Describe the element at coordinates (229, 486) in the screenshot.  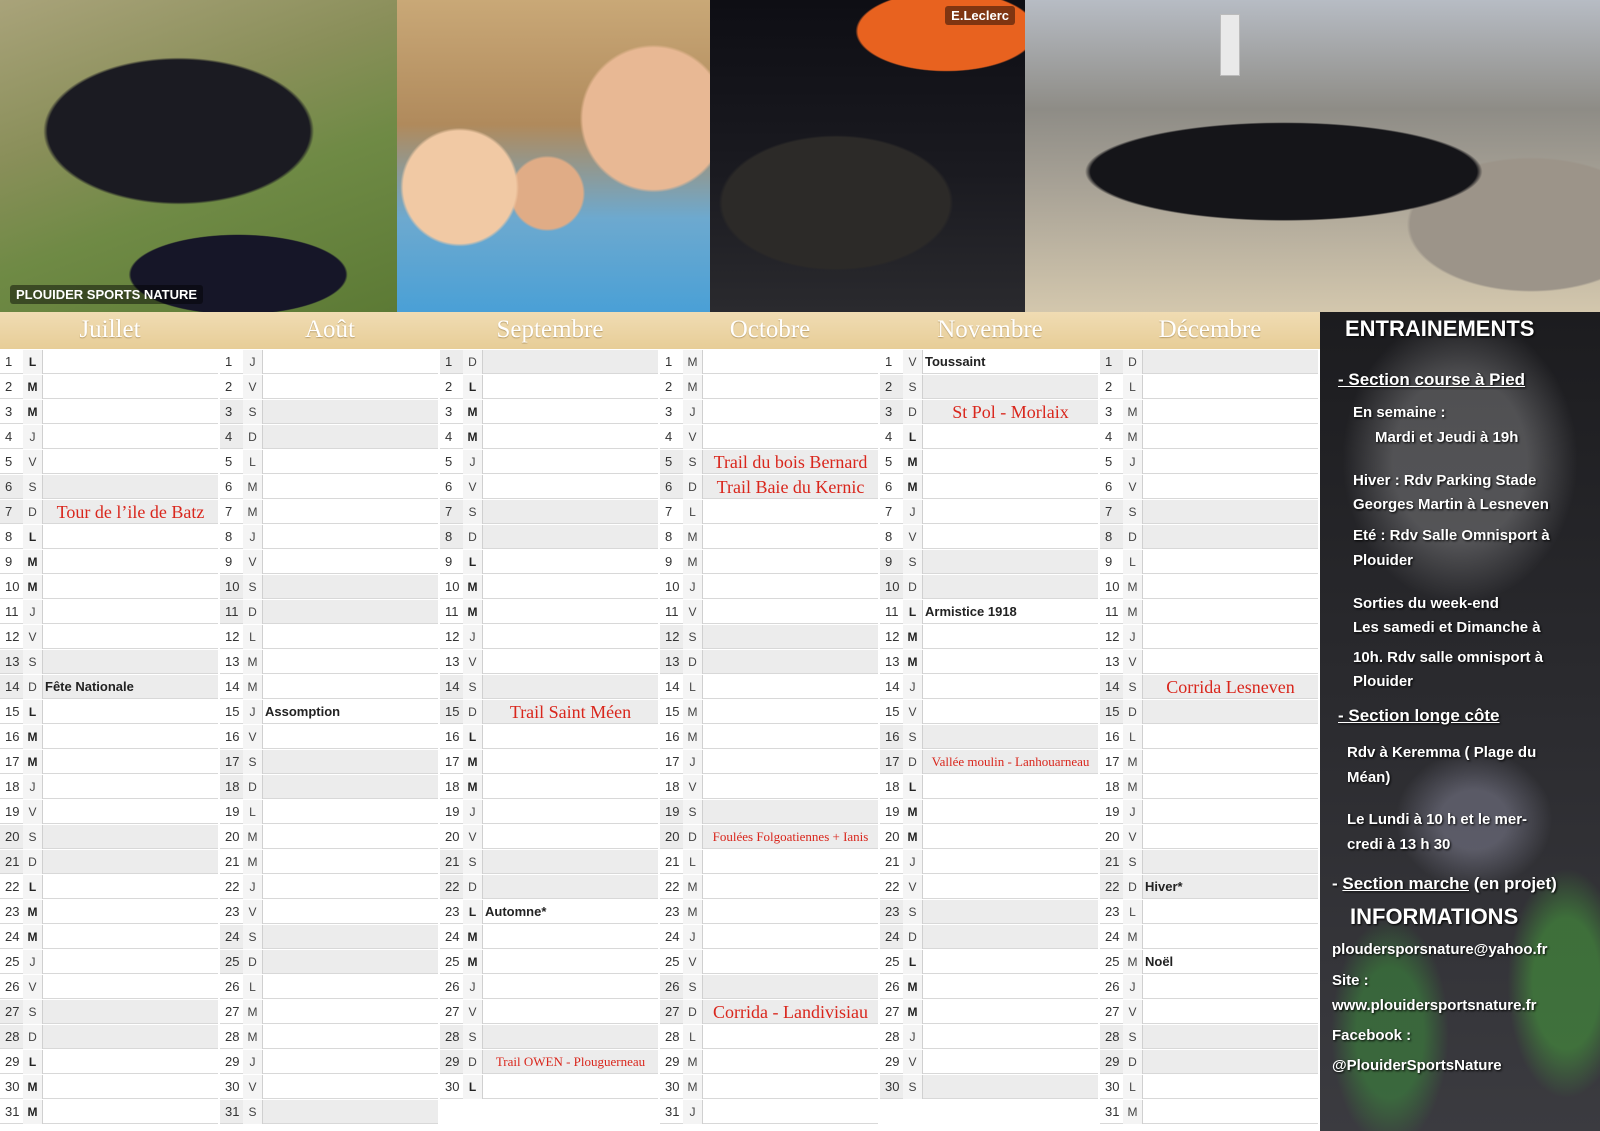
I see `day-number: 6` at that location.